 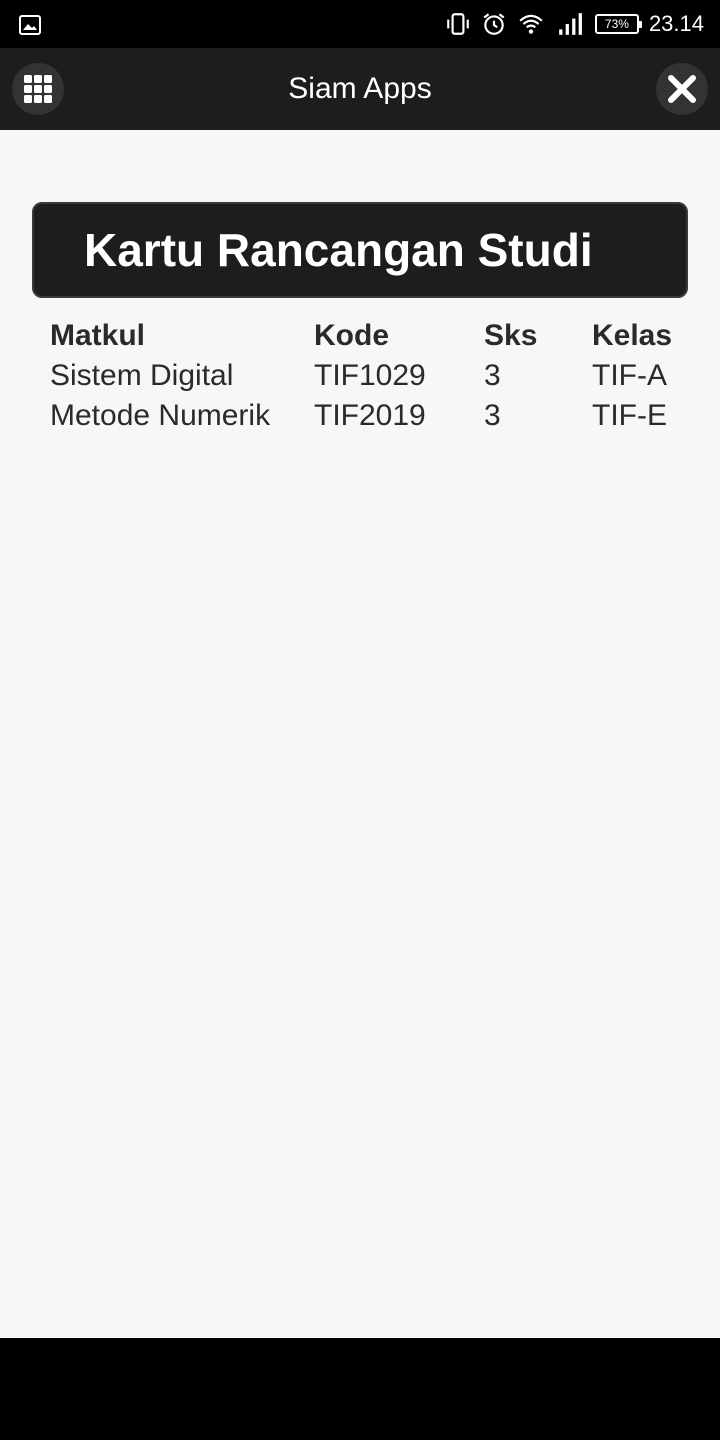 I want to click on close-button, so click(x=682, y=89).